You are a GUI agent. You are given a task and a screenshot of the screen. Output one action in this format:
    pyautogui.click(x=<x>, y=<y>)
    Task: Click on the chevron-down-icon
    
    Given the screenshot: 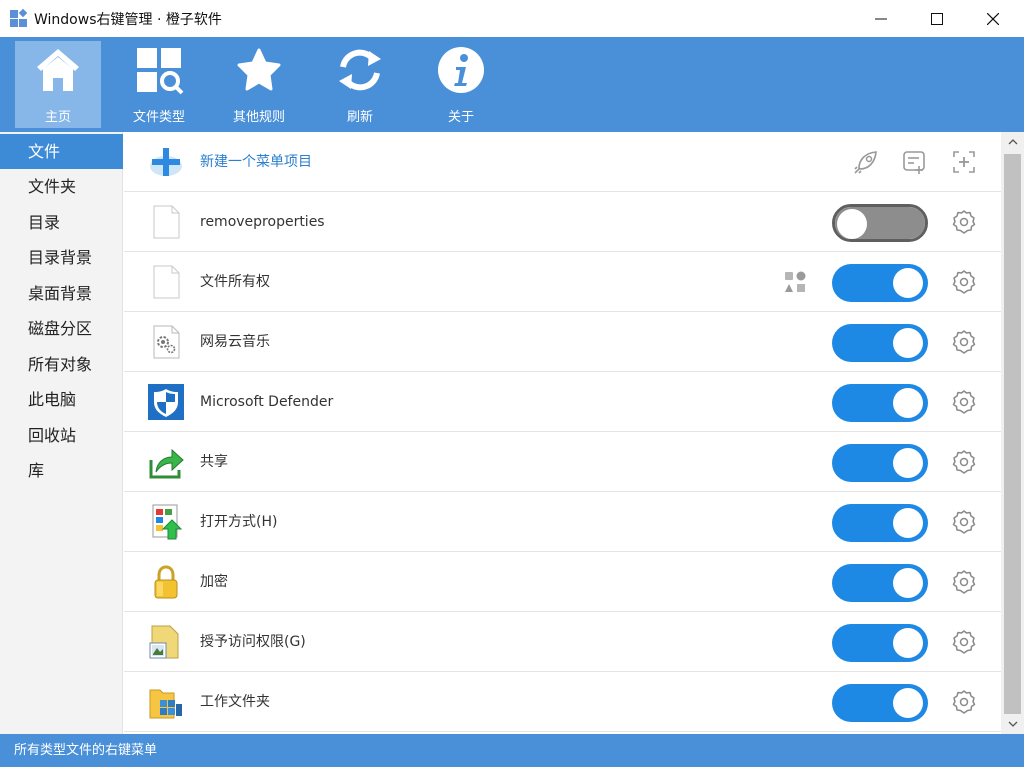 What is the action you would take?
    pyautogui.click(x=1012, y=724)
    